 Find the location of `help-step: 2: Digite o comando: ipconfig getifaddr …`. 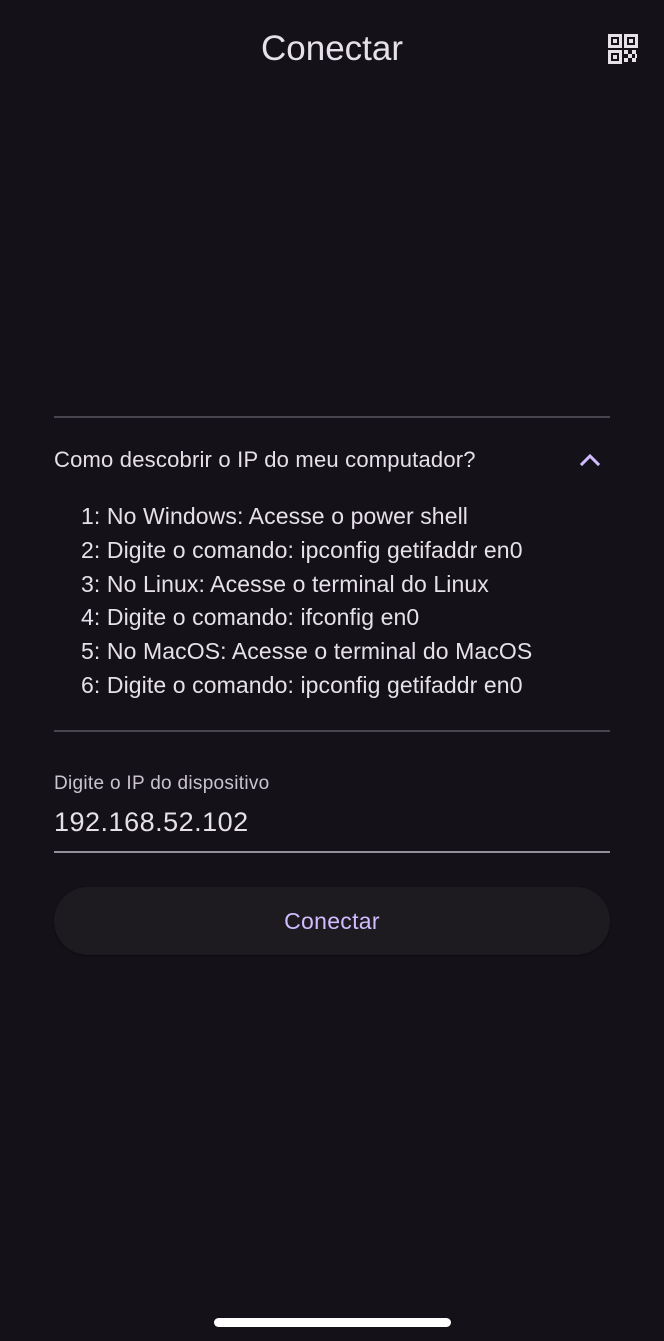

help-step: 2: Digite o comando: ipconfig getifaddr … is located at coordinates (302, 549).